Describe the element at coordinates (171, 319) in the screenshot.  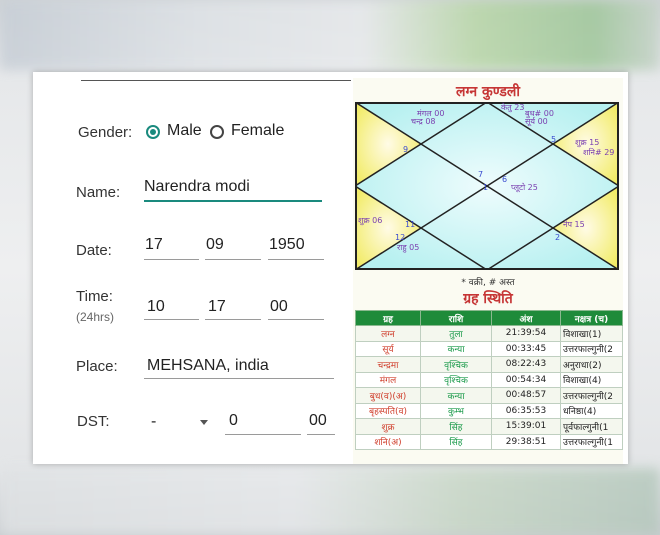
I see `time-hour-underline` at that location.